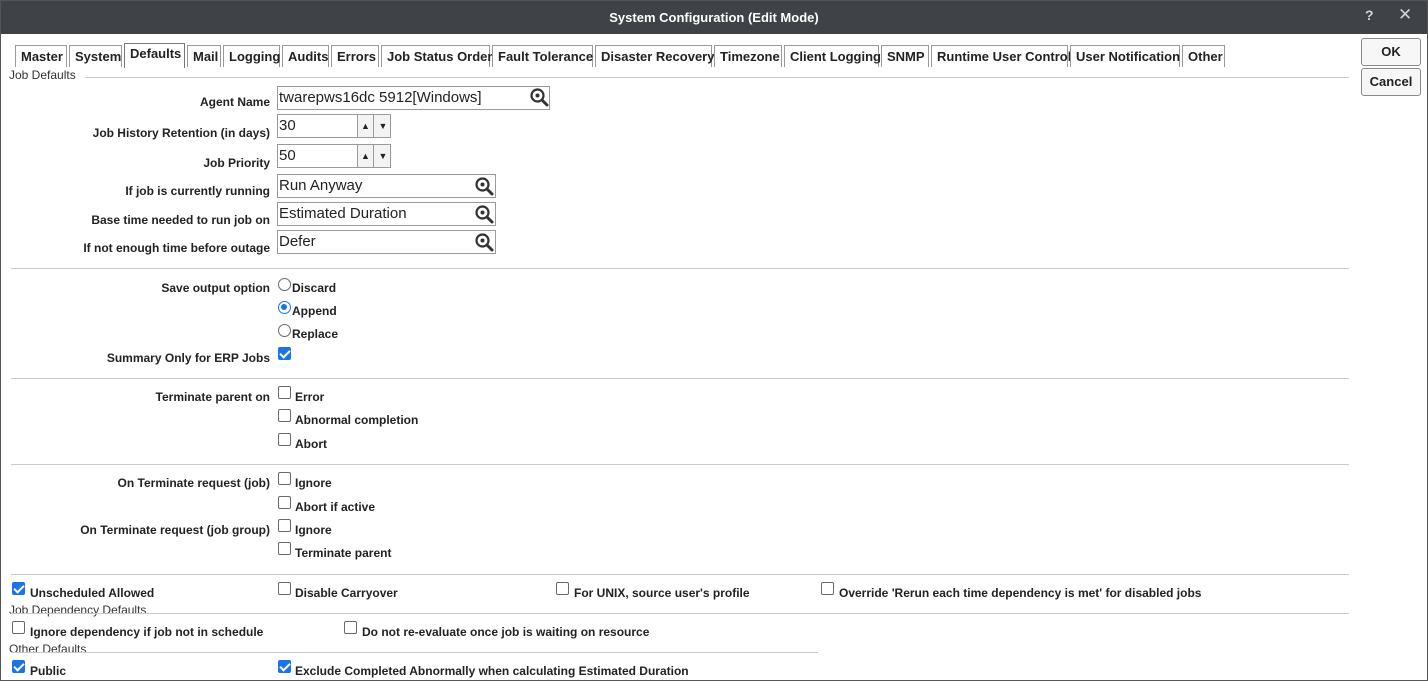 The height and width of the screenshot is (681, 1428). I want to click on cancel-button: Cancel, so click(1391, 82).